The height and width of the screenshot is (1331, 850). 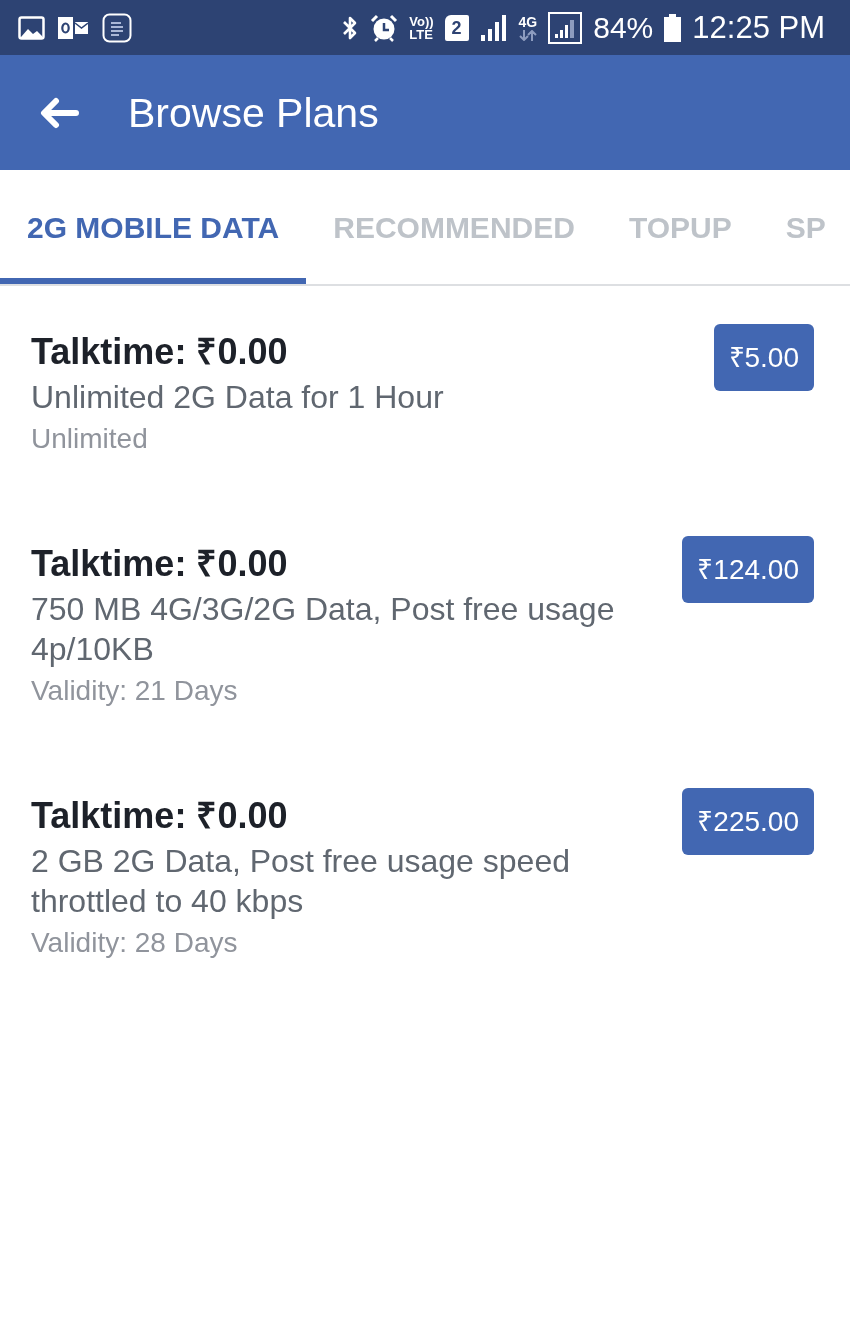 I want to click on validity-label: Validity: 21 Days, so click(x=134, y=691).